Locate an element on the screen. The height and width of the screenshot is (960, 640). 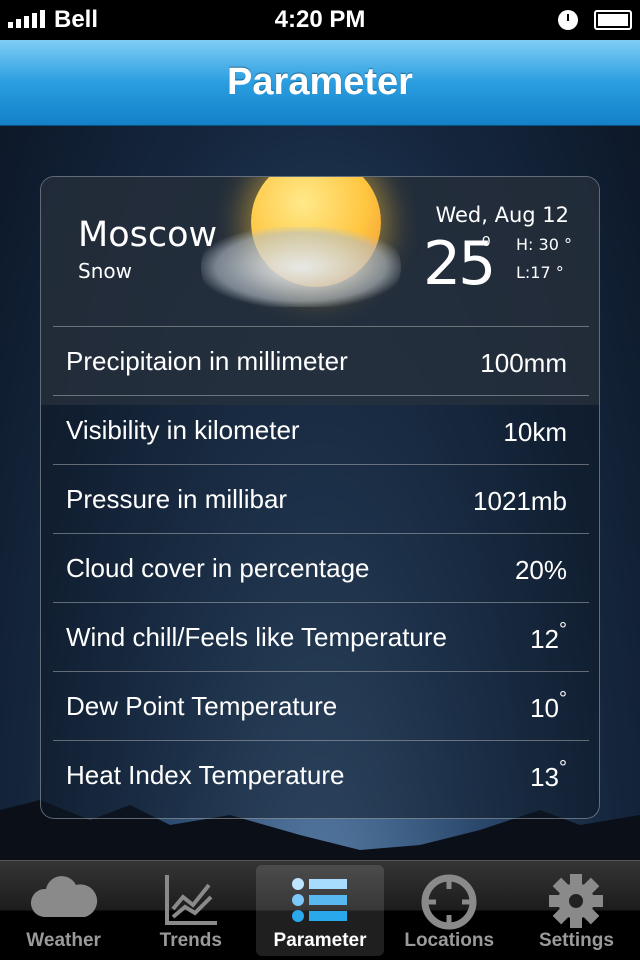
tab-parameter: Parameter is located at coordinates (320, 910).